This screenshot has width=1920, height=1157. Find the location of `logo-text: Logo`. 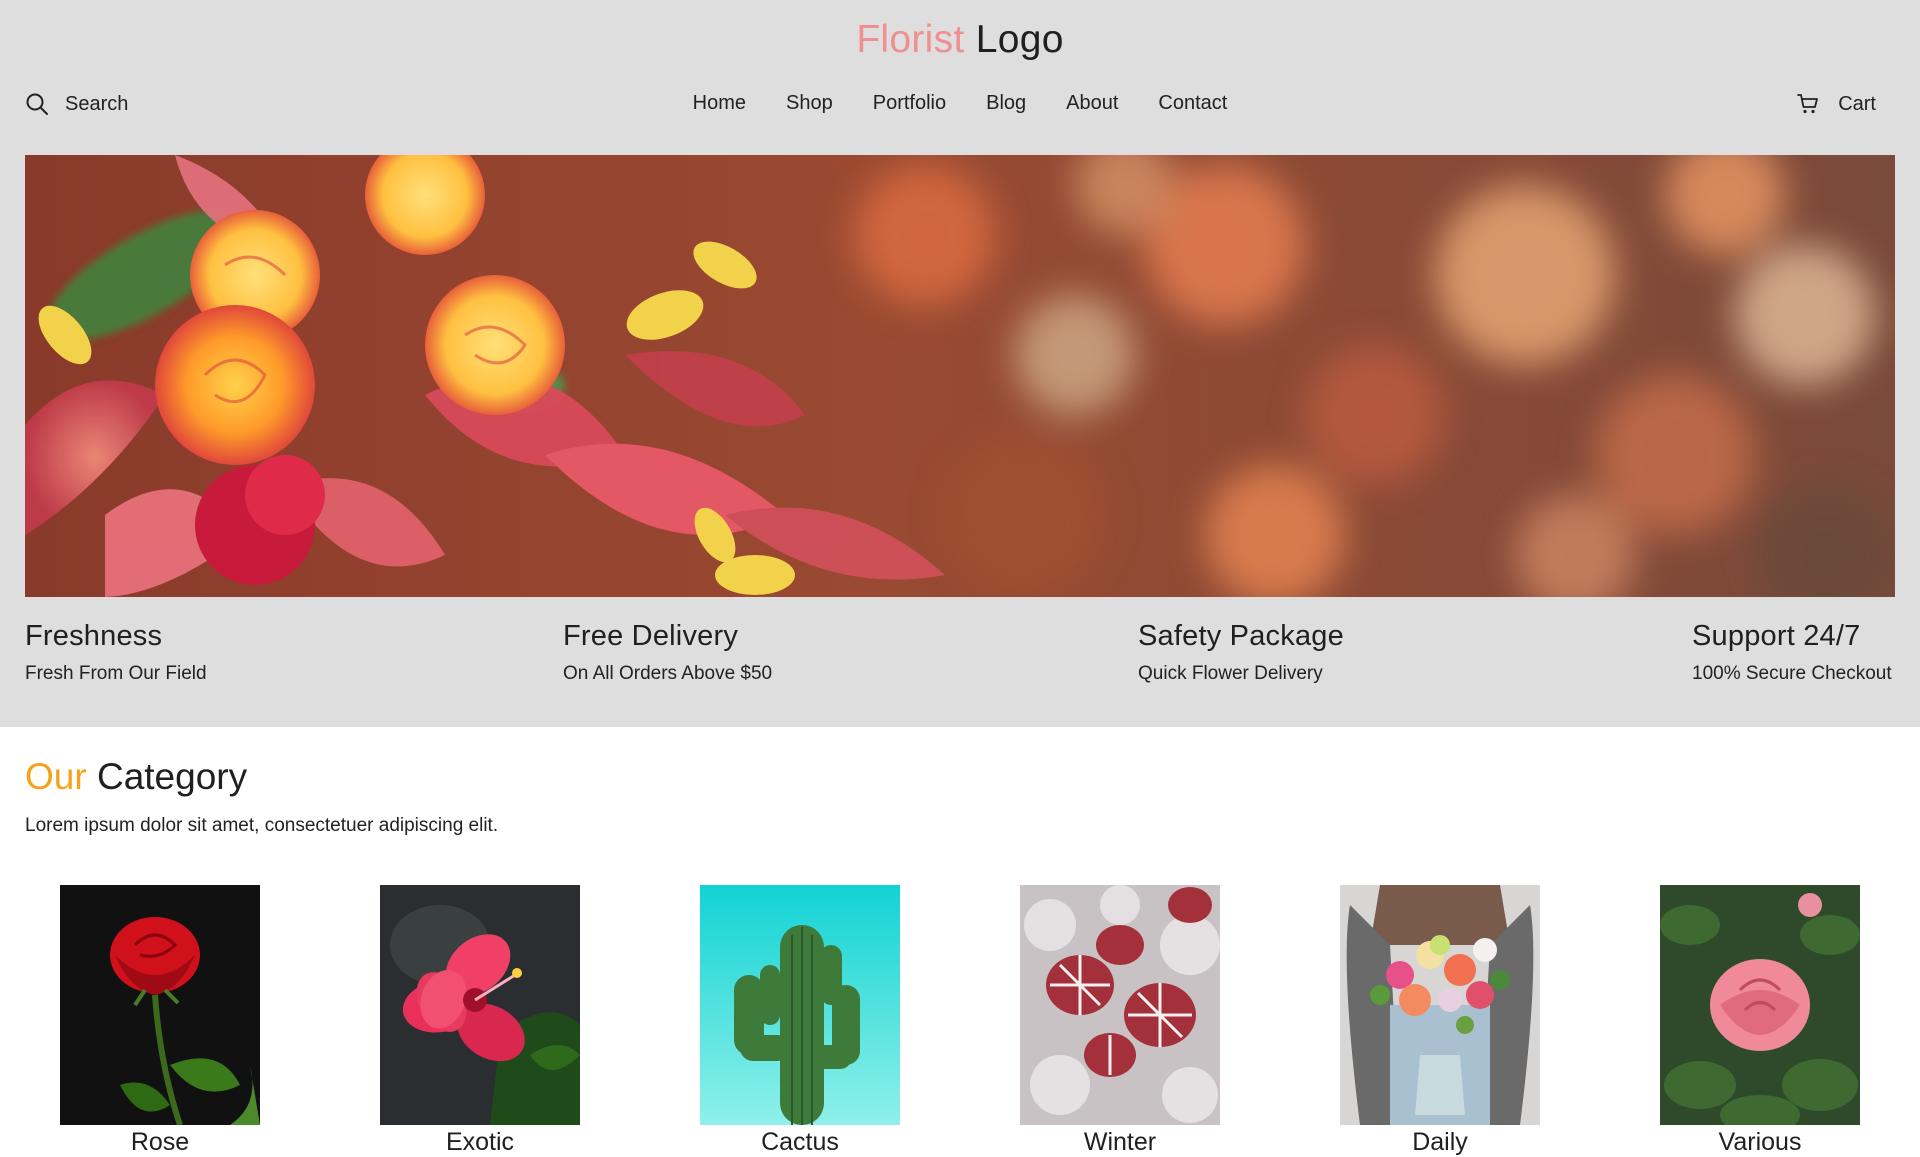

logo-text: Logo is located at coordinates (1019, 39).